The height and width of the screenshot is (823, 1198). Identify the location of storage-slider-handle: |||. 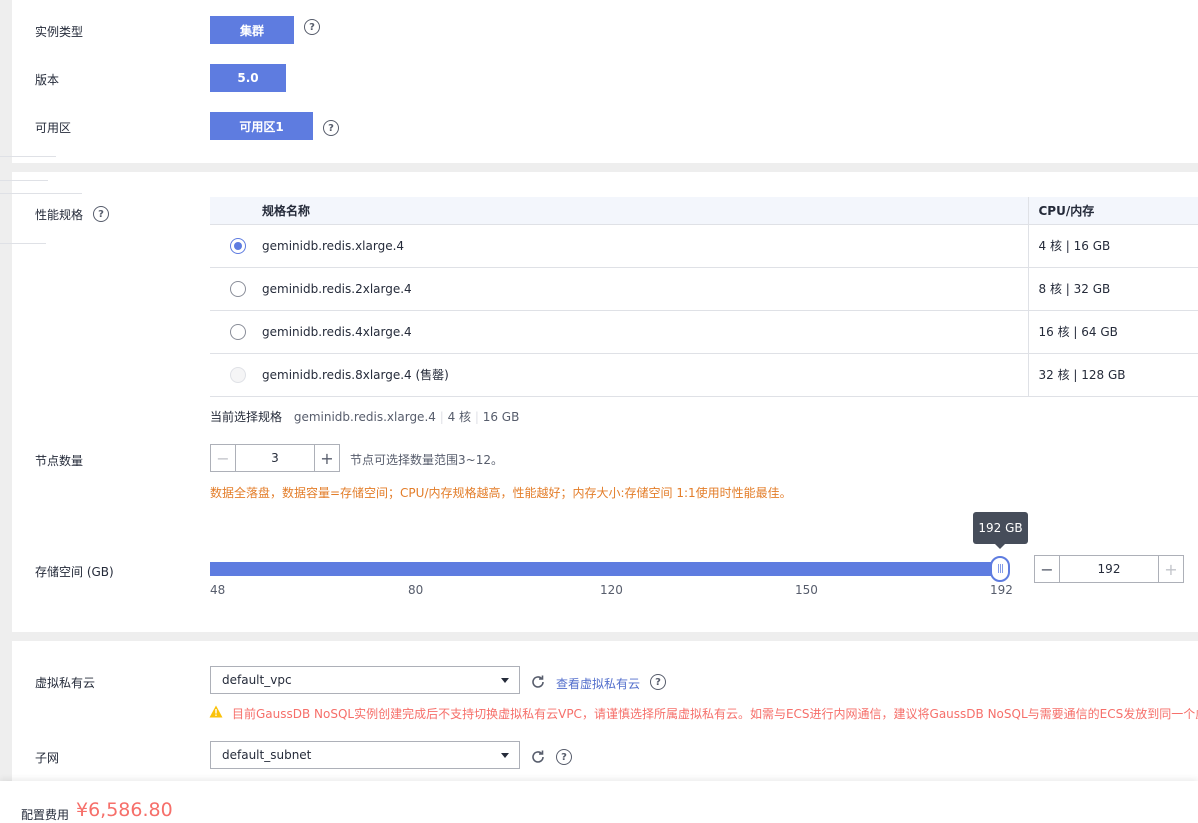
(1000, 569).